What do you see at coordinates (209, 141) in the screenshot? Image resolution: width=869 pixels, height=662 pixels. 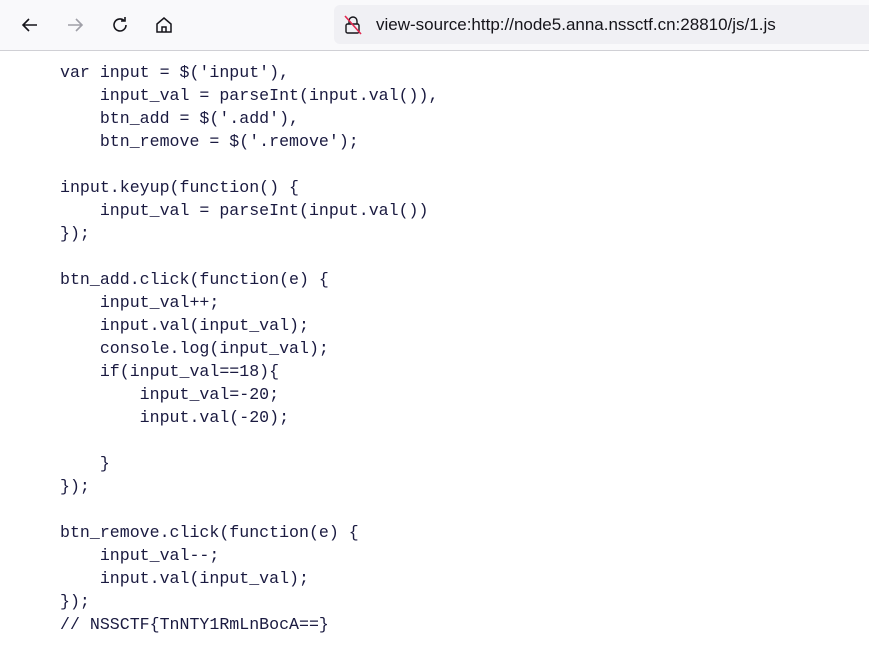 I see `source-line: btn_remove = $('.remove');` at bounding box center [209, 141].